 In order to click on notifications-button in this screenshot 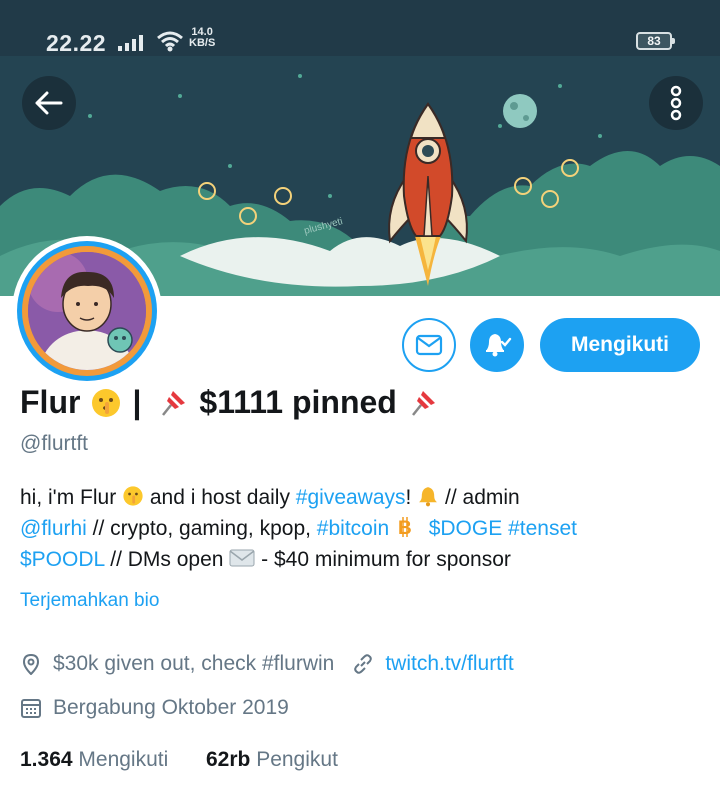, I will do `click(497, 345)`.